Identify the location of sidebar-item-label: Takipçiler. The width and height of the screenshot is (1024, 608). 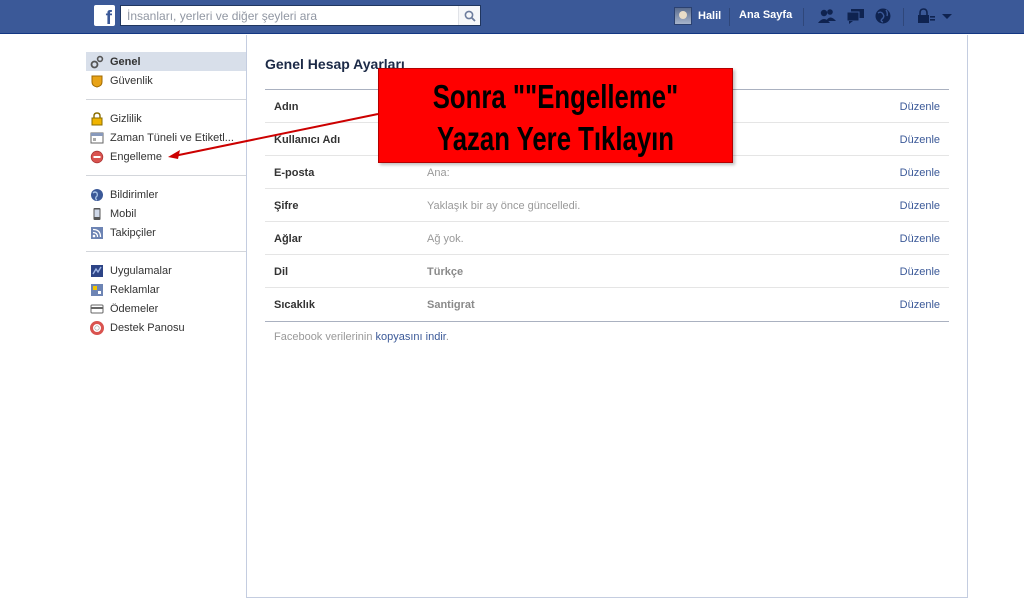
(133, 232).